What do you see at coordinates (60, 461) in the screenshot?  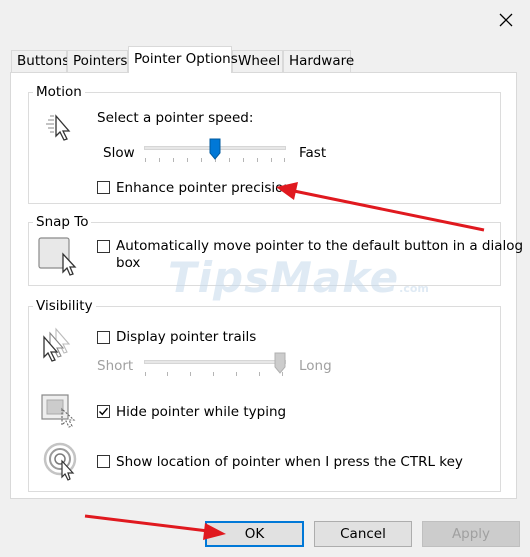 I see `ctrl-locate-icon` at bounding box center [60, 461].